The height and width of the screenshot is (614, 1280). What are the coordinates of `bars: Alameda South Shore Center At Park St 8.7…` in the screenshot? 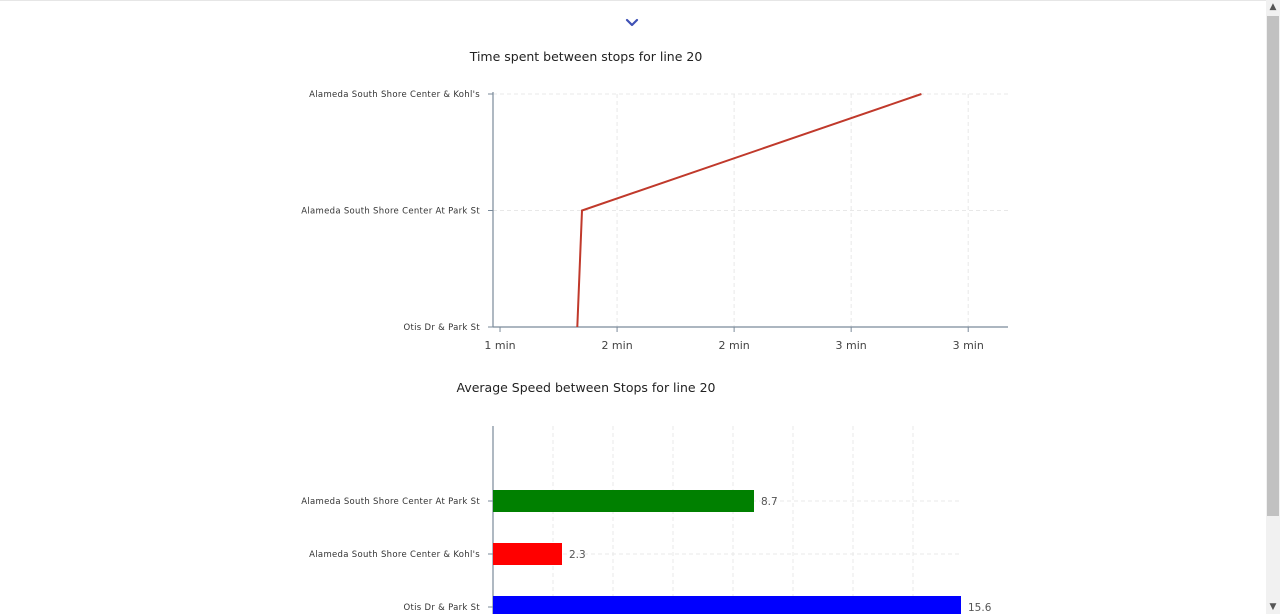 It's located at (646, 552).